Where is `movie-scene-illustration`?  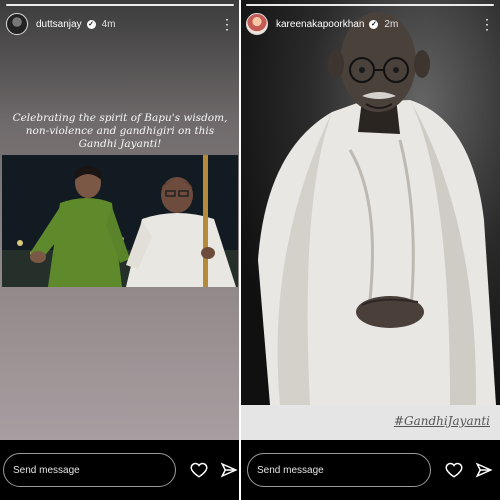 movie-scene-illustration is located at coordinates (120, 221).